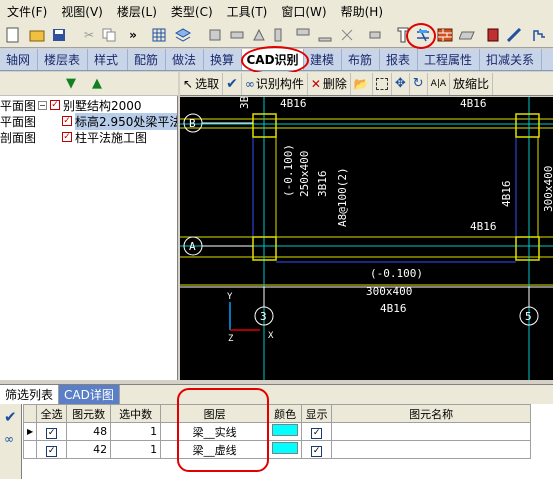  What do you see at coordinates (304, 174) in the screenshot?
I see `section-text: 250x400` at bounding box center [304, 174].